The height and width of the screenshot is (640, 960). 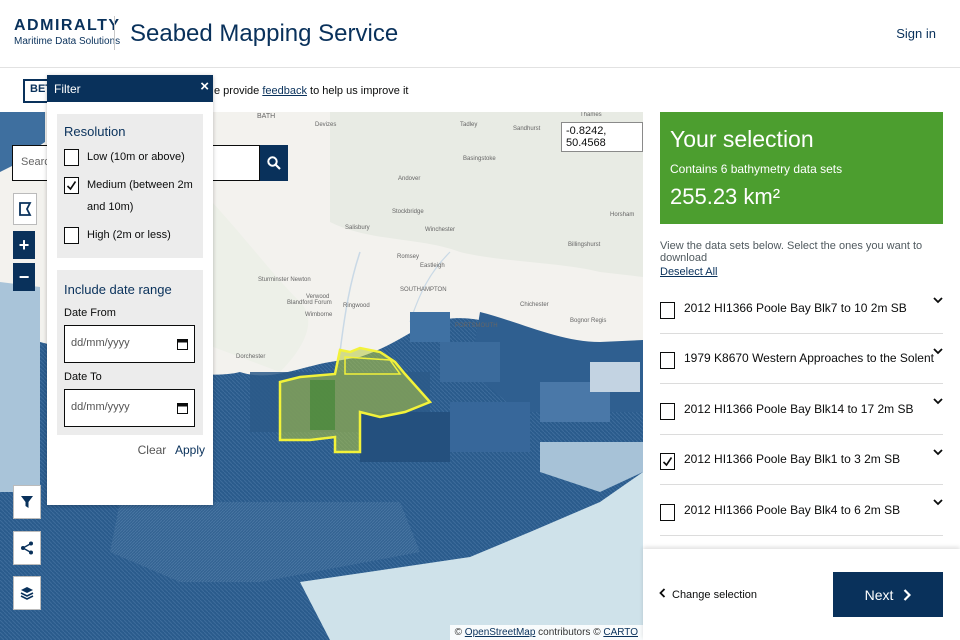 What do you see at coordinates (130, 88) in the screenshot?
I see `filter-header: Filter ×` at bounding box center [130, 88].